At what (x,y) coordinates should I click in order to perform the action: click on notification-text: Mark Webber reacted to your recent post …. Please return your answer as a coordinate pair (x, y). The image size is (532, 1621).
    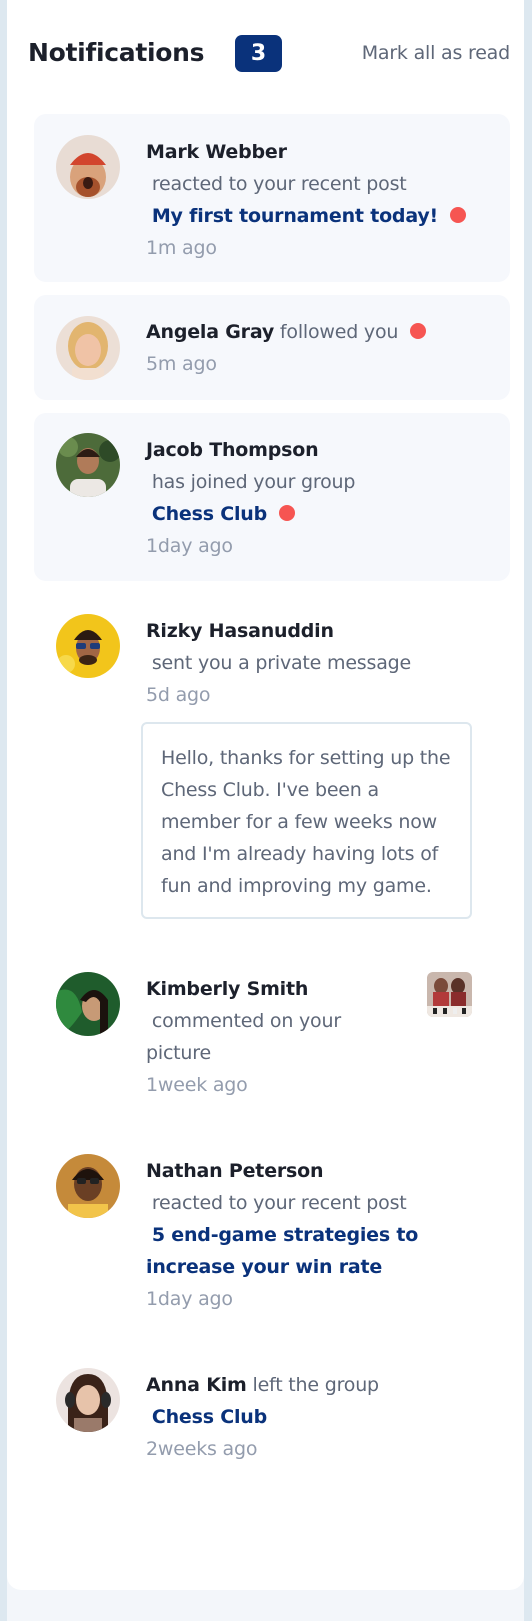
    Looking at the image, I should click on (310, 200).